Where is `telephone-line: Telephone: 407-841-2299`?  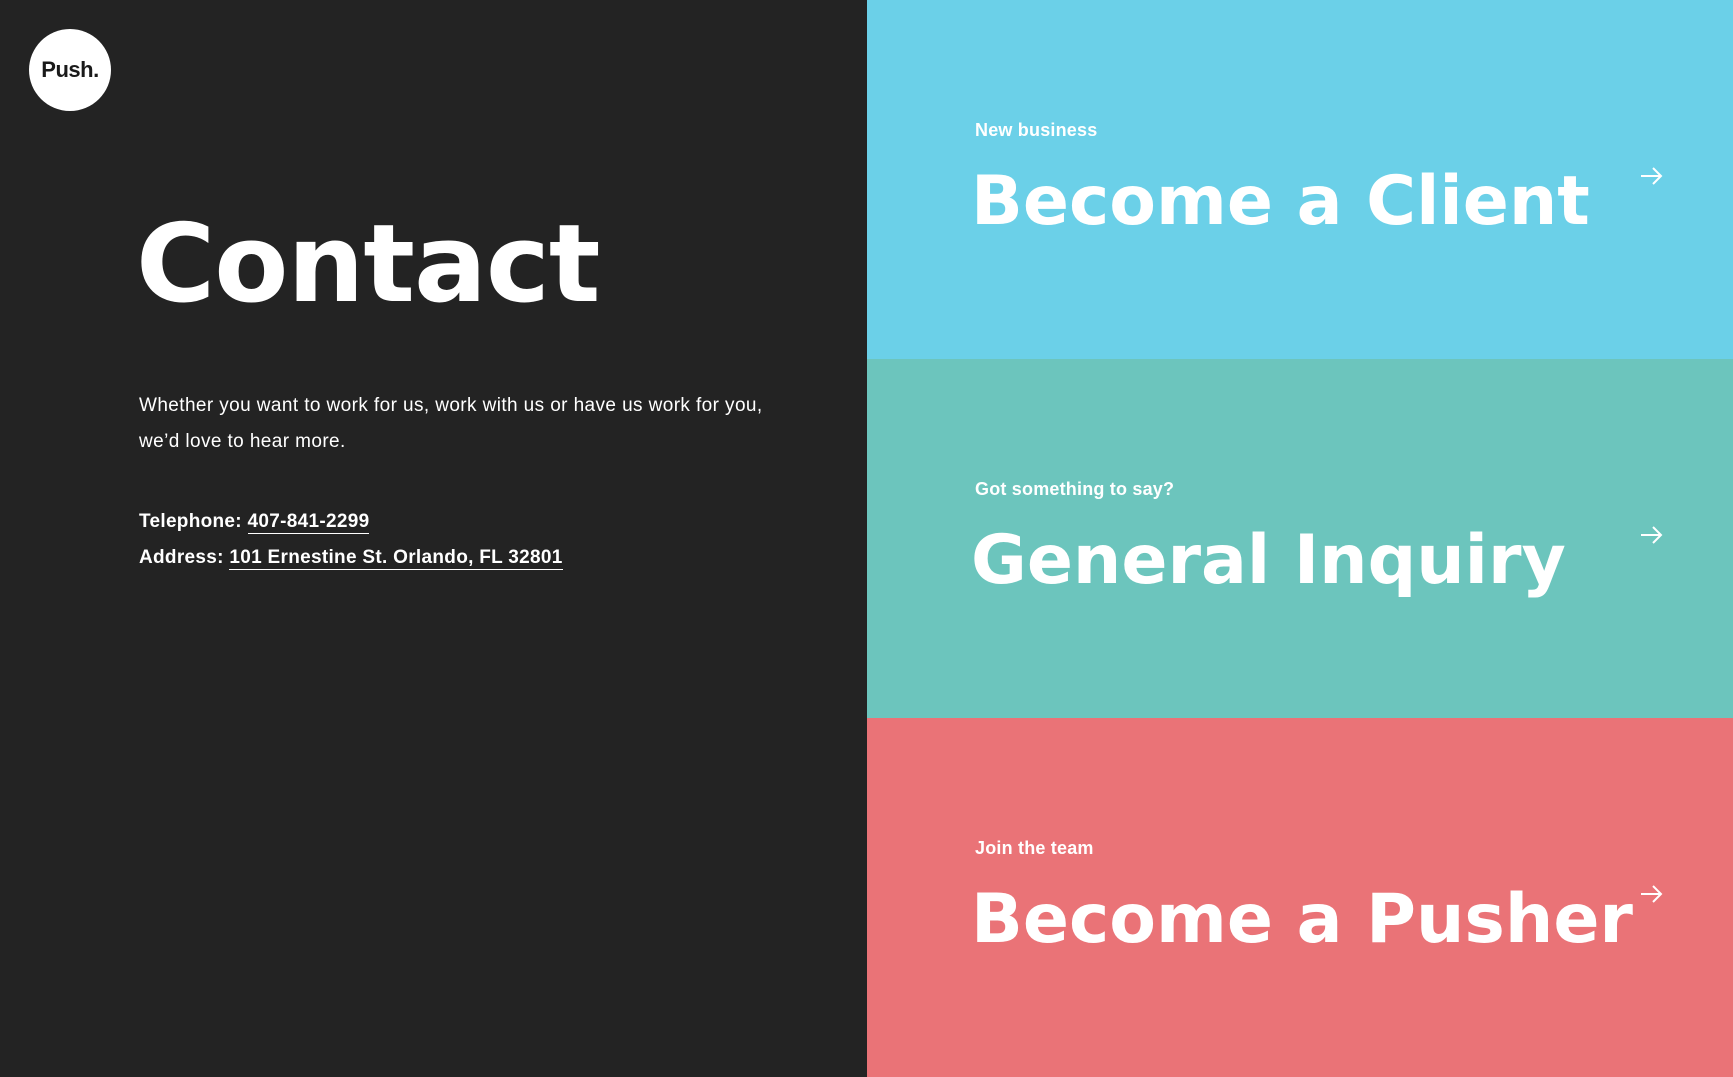 telephone-line: Telephone: 407-841-2299 is located at coordinates (351, 522).